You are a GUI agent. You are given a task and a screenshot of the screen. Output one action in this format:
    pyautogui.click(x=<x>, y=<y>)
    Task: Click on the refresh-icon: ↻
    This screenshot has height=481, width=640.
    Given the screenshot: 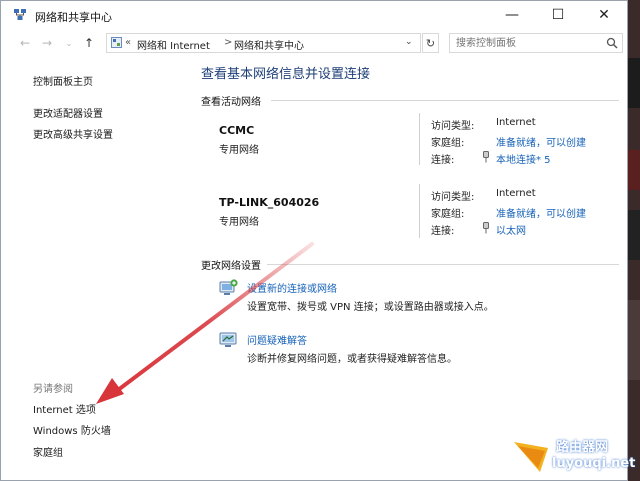 What is the action you would take?
    pyautogui.click(x=430, y=43)
    